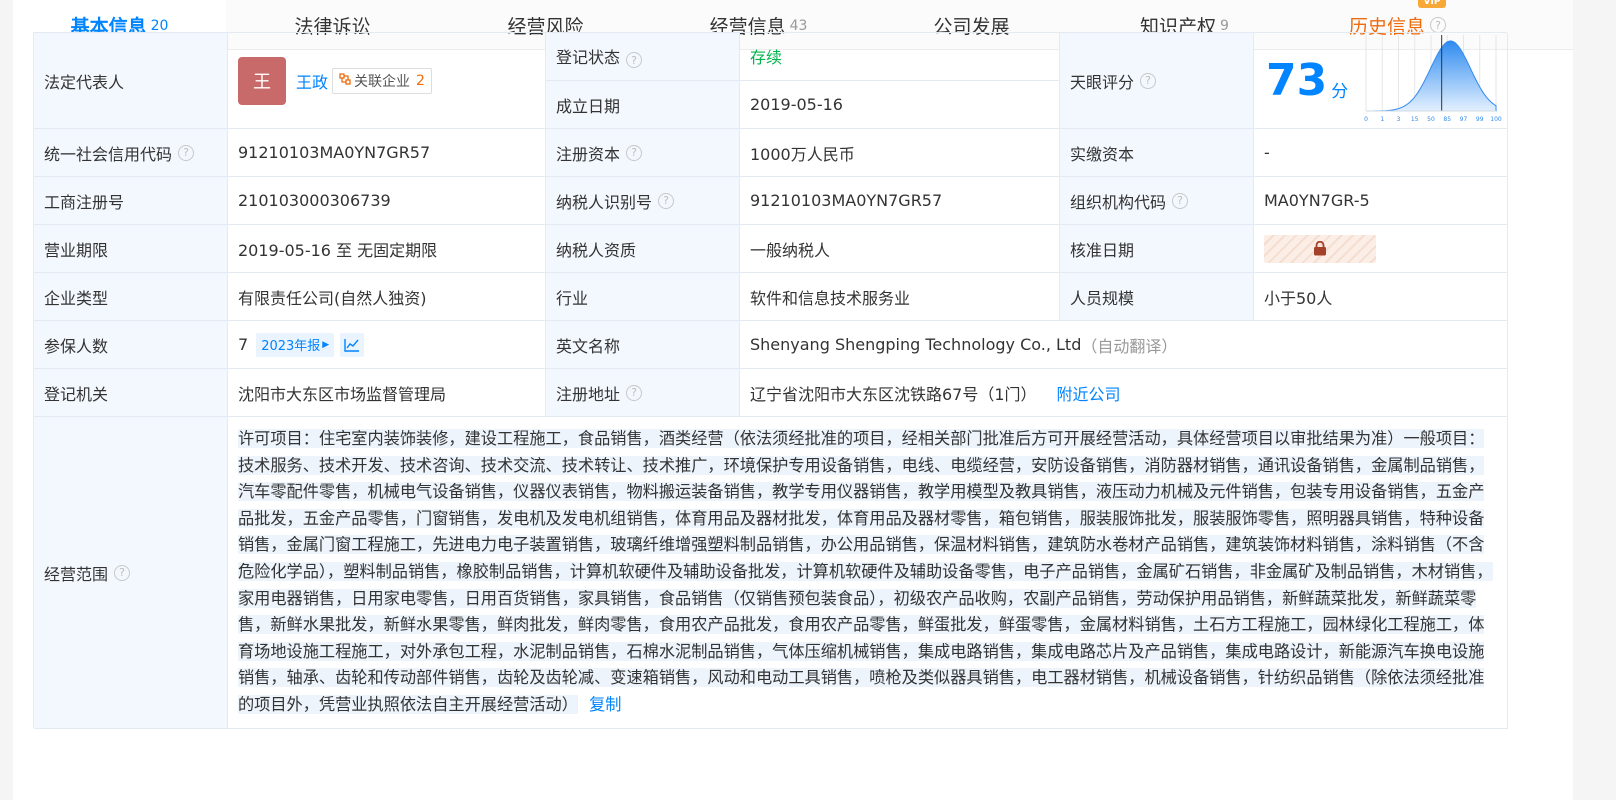 This screenshot has width=1616, height=800. Describe the element at coordinates (352, 344) in the screenshot. I see `trend-chart-button` at that location.